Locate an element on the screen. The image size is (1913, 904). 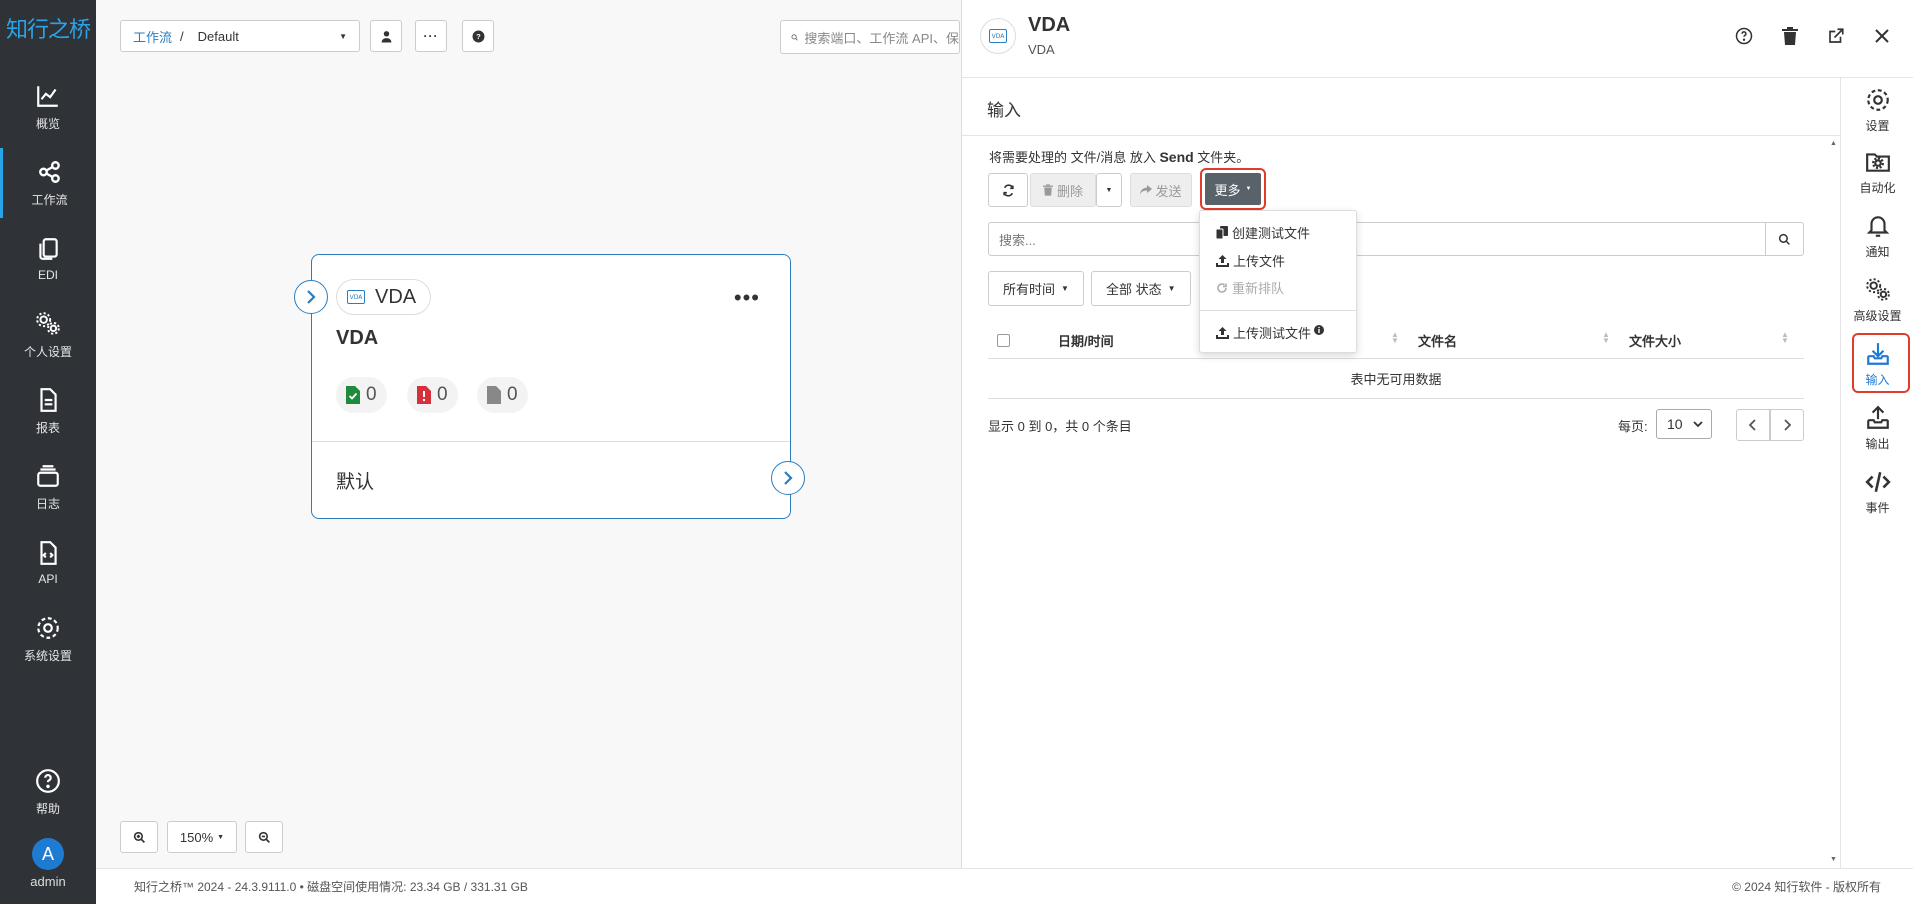
per-page-value: 10 is located at coordinates (1675, 424).